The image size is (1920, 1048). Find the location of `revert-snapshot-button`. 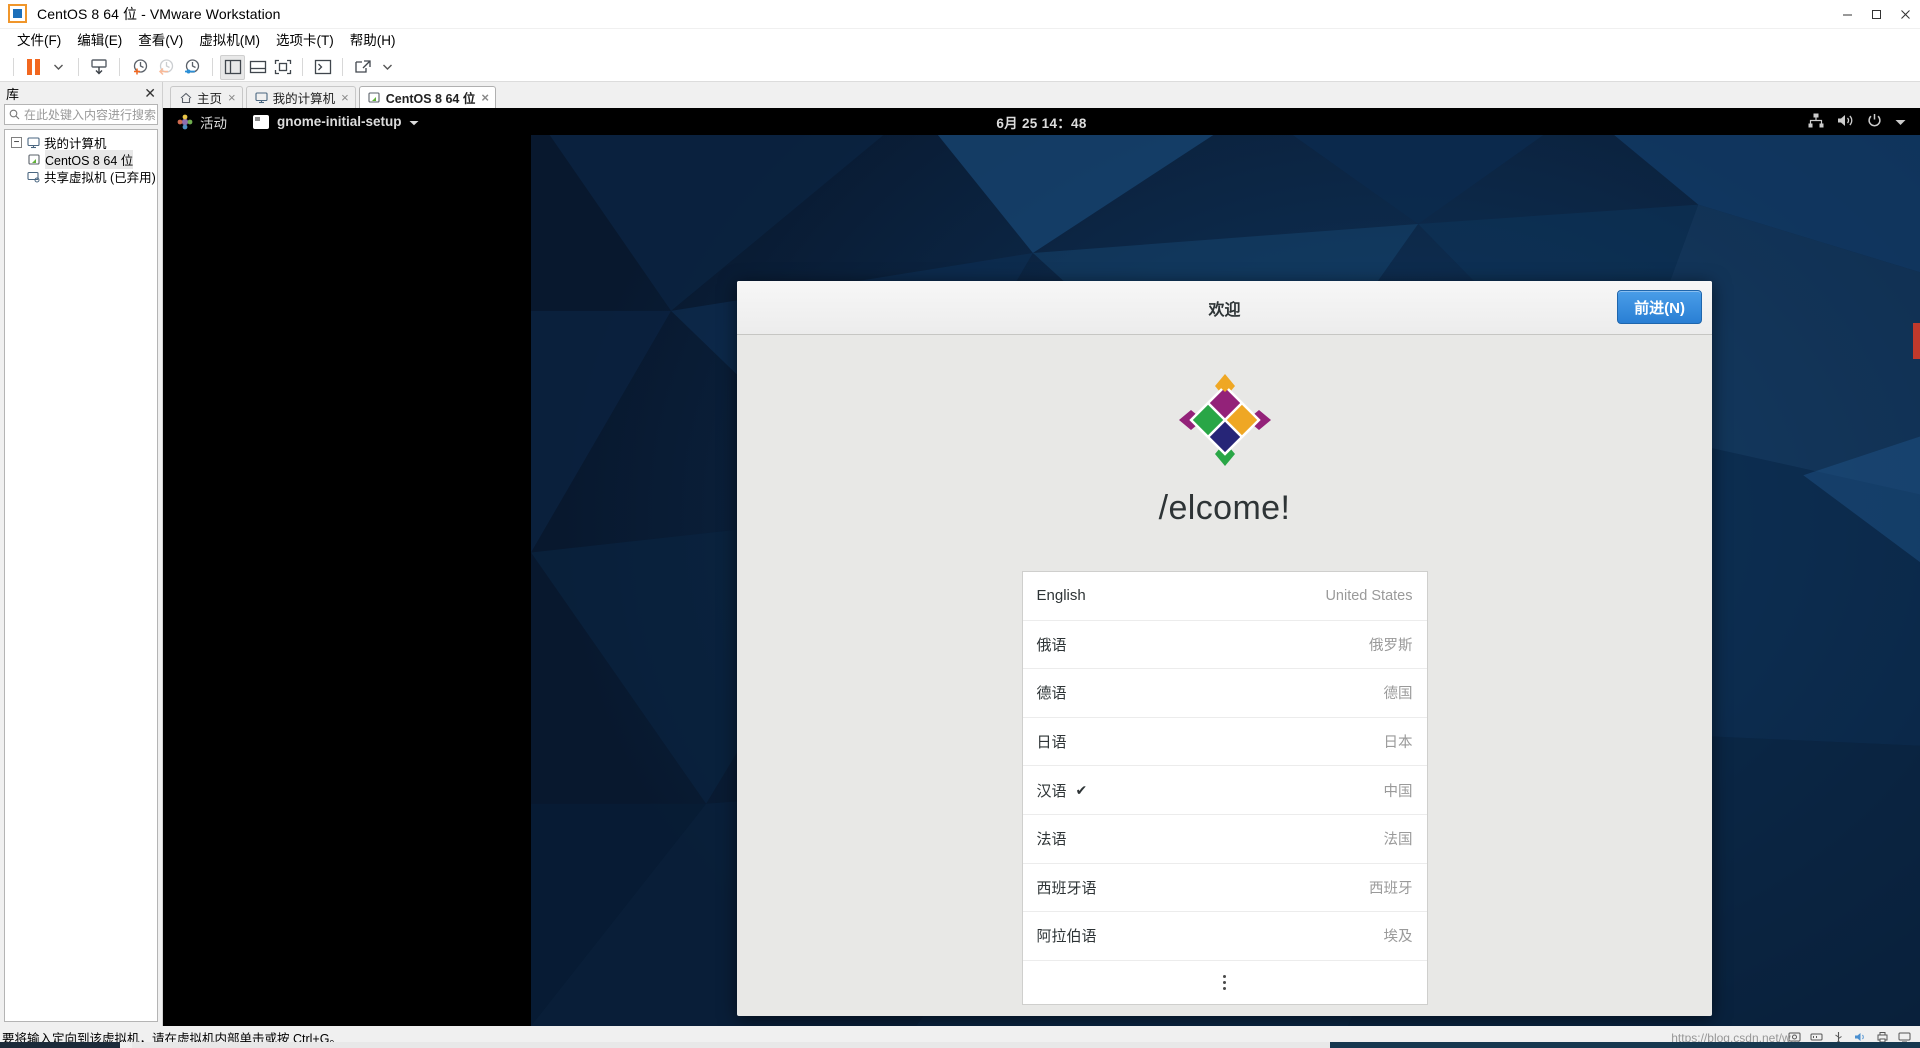

revert-snapshot-button is located at coordinates (166, 67).